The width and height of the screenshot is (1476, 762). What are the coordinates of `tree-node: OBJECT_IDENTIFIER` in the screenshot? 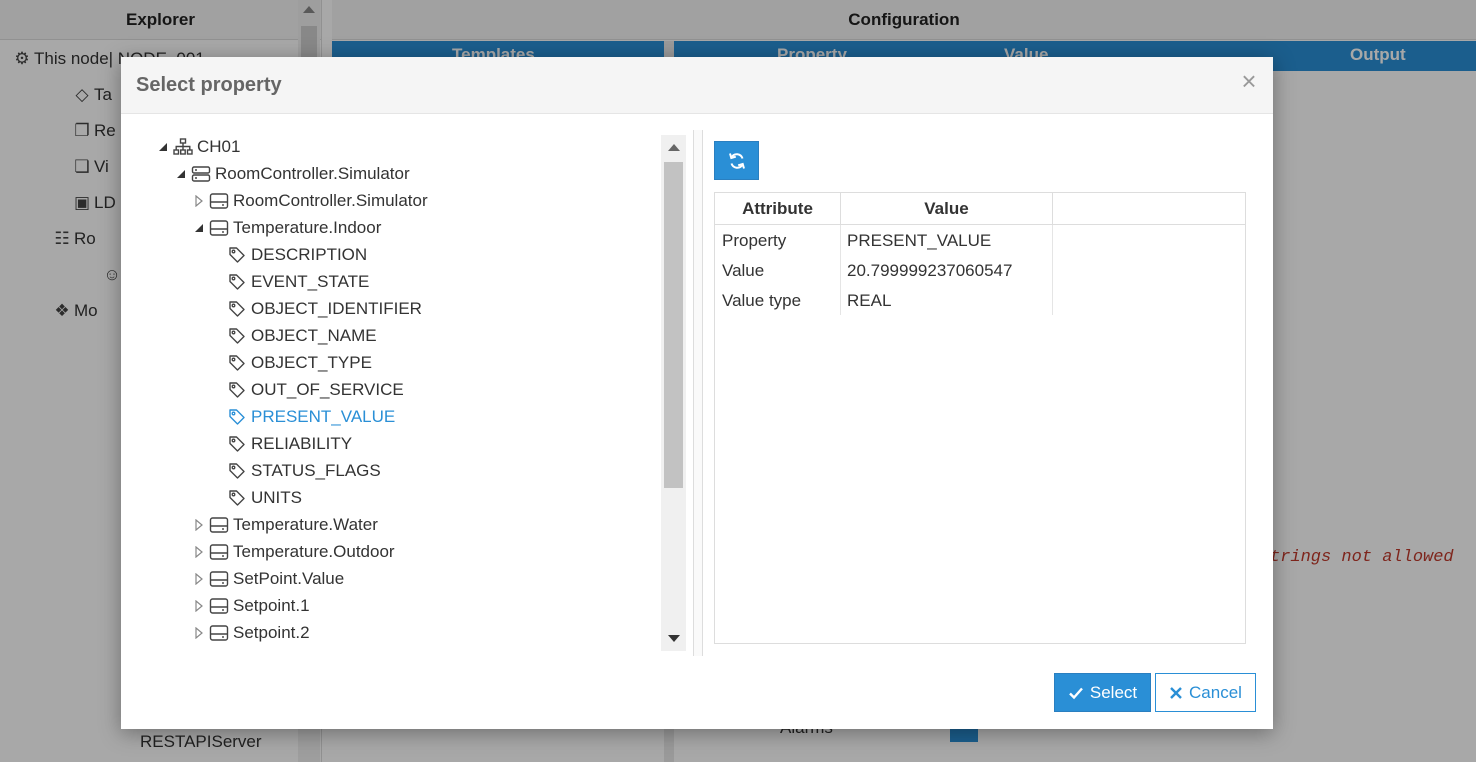 It's located at (314, 308).